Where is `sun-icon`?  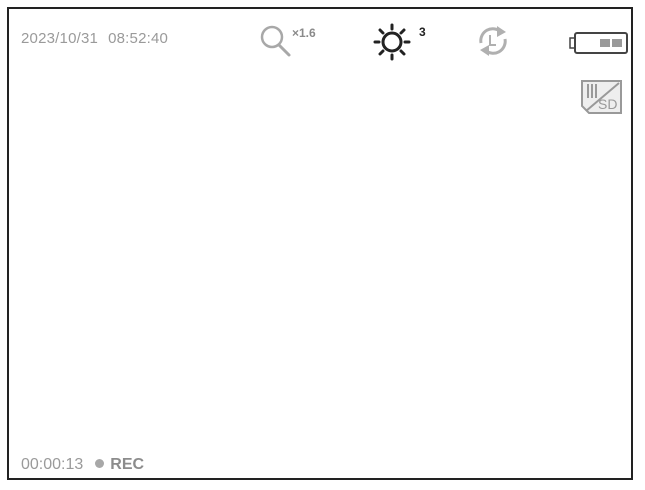
sun-icon is located at coordinates (392, 42).